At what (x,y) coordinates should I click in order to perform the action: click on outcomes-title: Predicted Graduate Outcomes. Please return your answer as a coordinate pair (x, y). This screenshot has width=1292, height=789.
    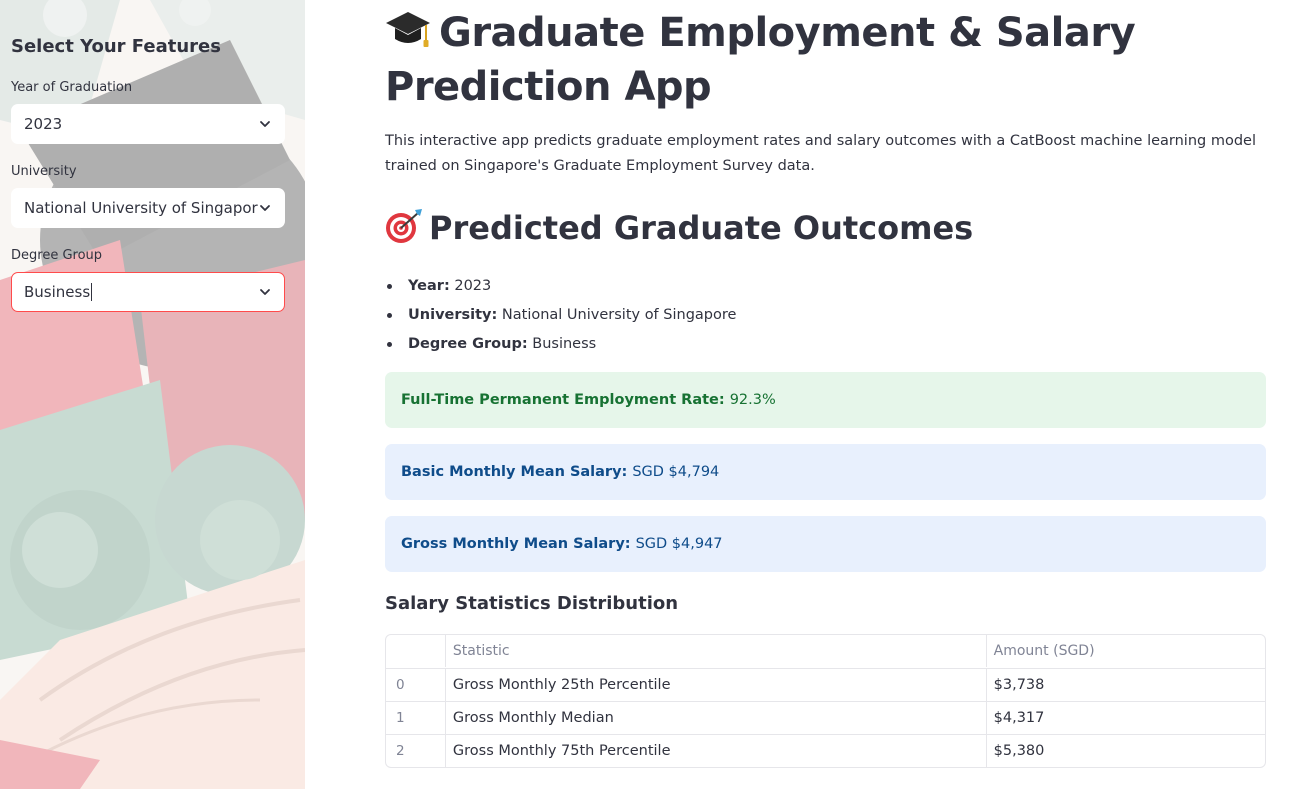
    Looking at the image, I should click on (679, 227).